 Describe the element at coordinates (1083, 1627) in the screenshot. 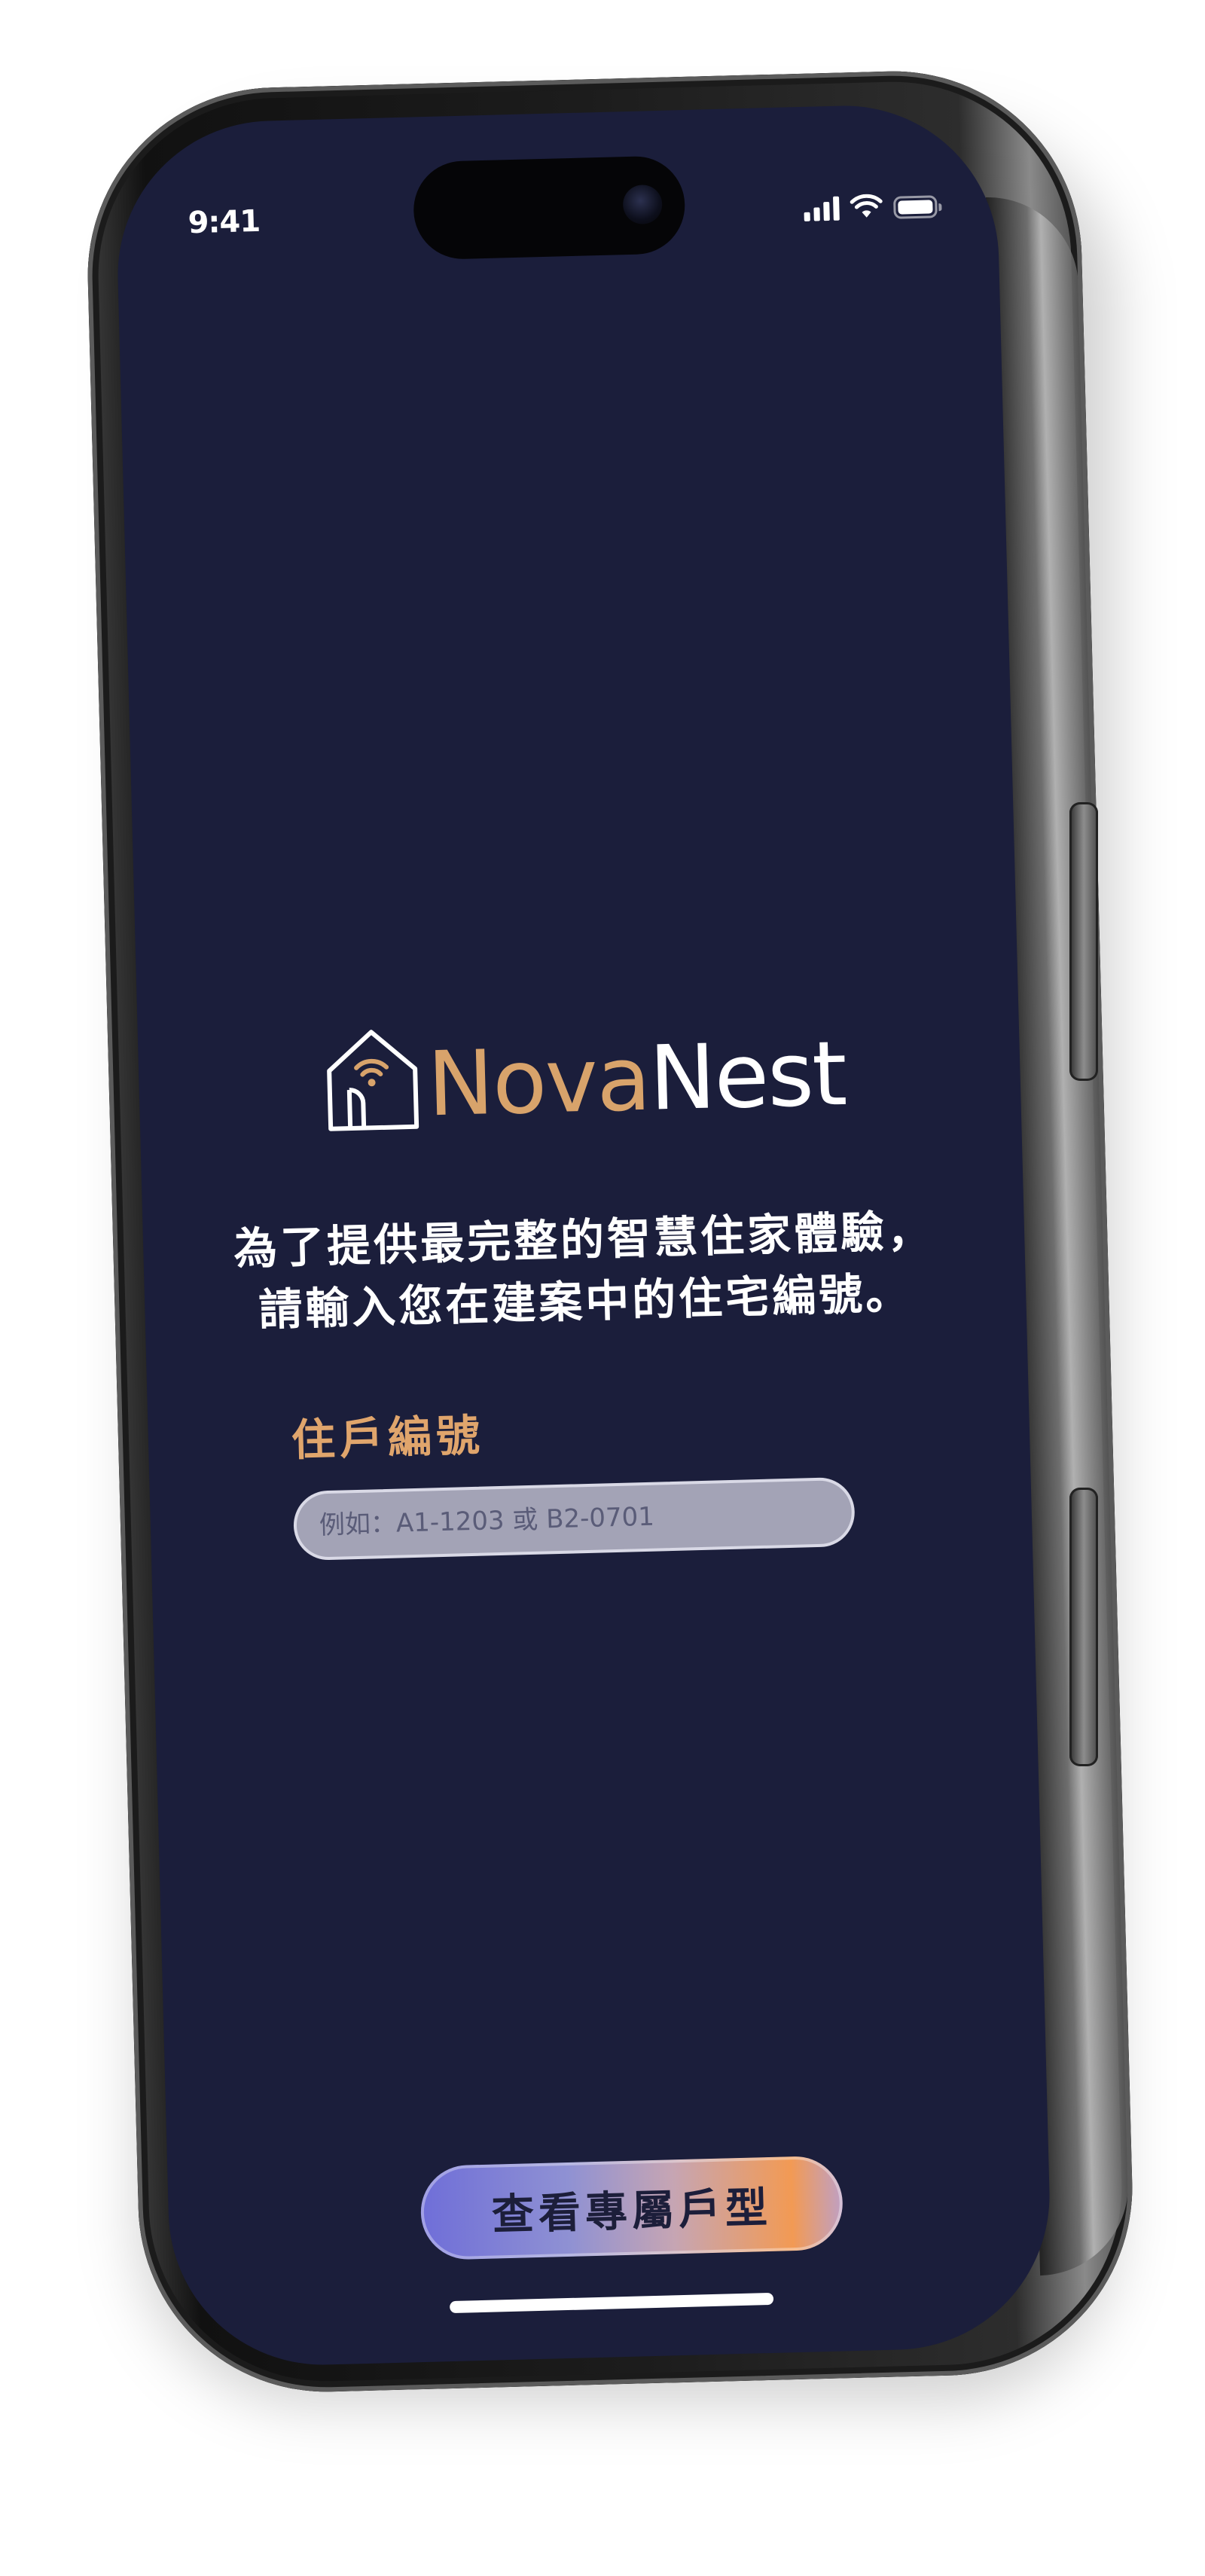

I see `volume-button-bottom` at that location.